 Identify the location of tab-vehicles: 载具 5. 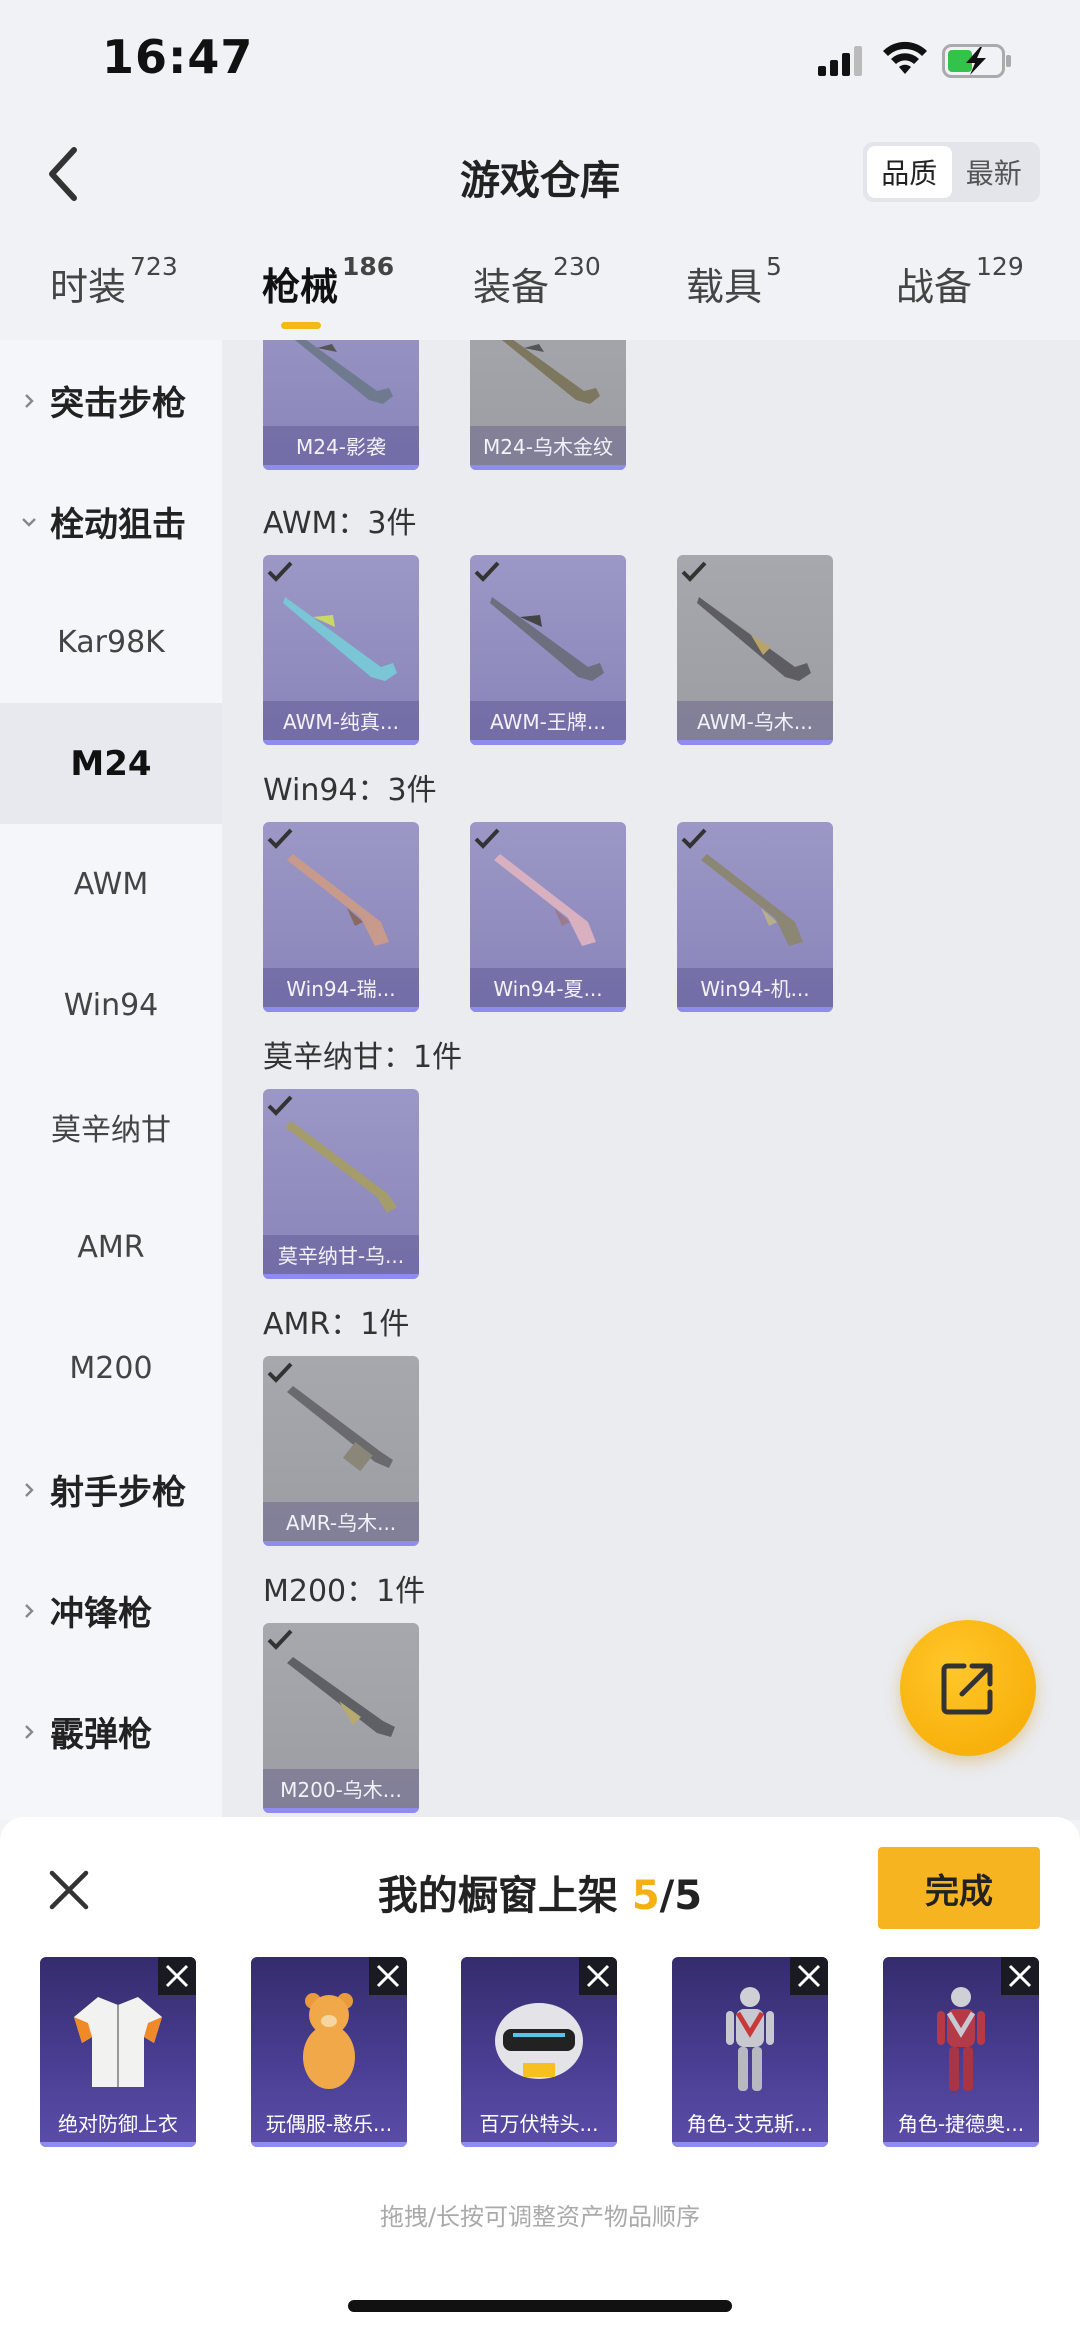
(734, 281).